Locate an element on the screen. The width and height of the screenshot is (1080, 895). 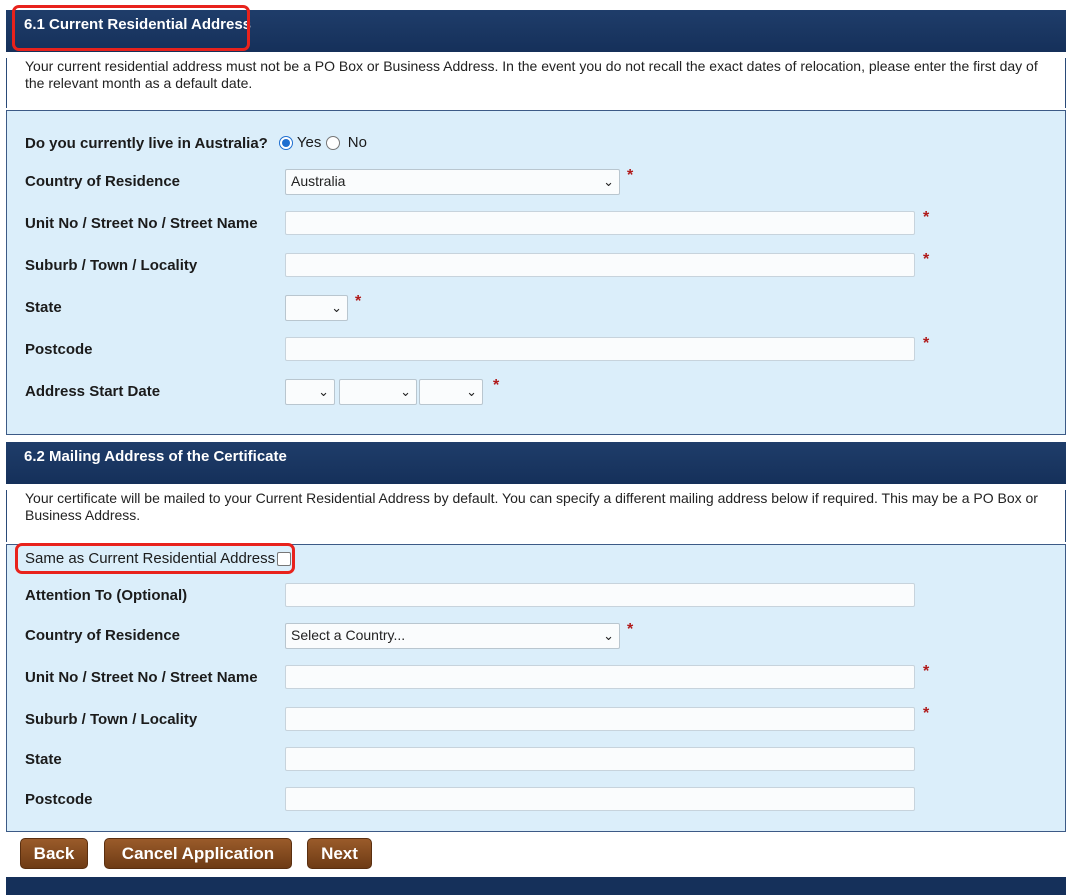
mail-country-label: Country of Residence is located at coordinates (103, 635).